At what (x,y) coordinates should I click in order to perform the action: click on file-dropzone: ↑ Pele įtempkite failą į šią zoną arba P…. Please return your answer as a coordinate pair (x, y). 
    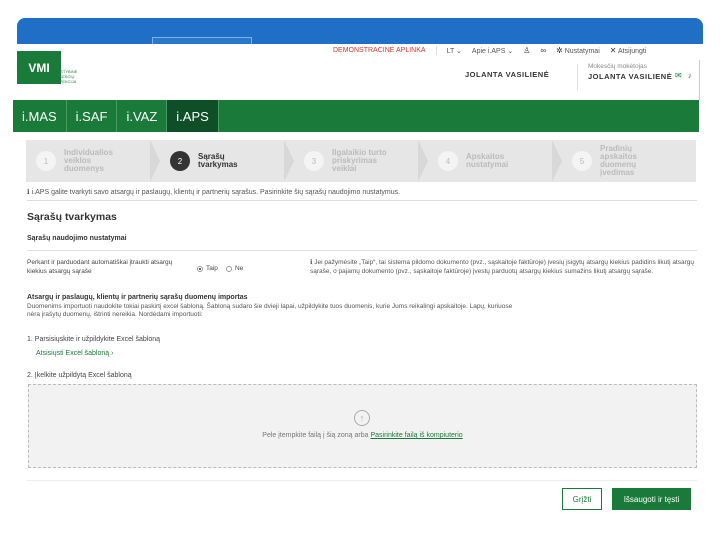
    Looking at the image, I should click on (362, 426).